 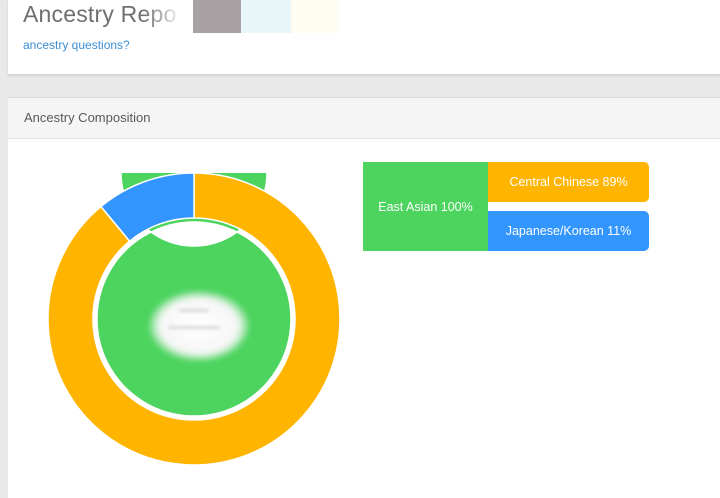 What do you see at coordinates (364, 37) in the screenshot?
I see `report-header-card: Ancestry Repo ancestry questions?` at bounding box center [364, 37].